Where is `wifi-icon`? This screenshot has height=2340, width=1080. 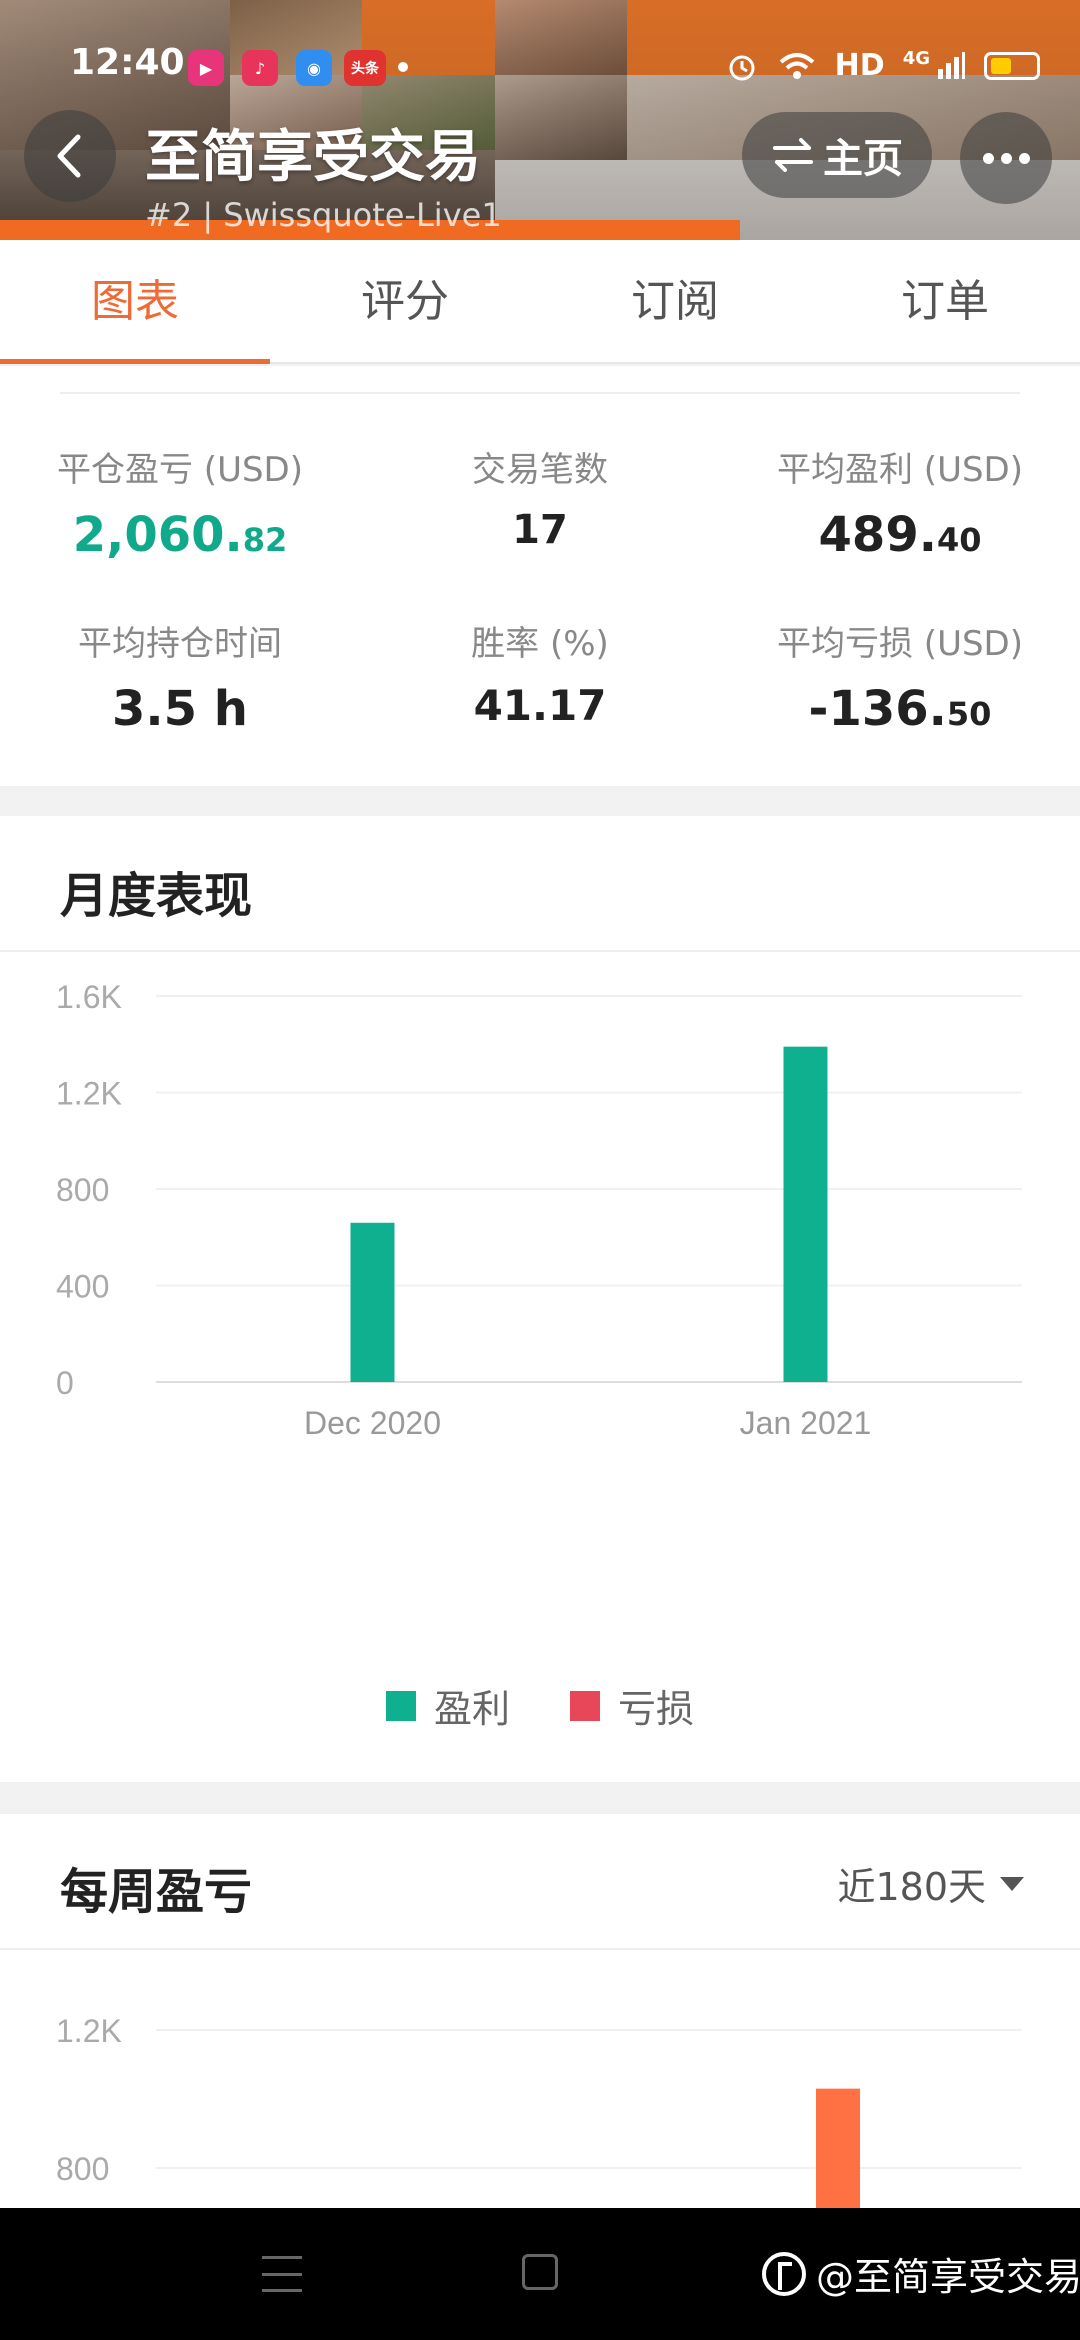 wifi-icon is located at coordinates (796, 65).